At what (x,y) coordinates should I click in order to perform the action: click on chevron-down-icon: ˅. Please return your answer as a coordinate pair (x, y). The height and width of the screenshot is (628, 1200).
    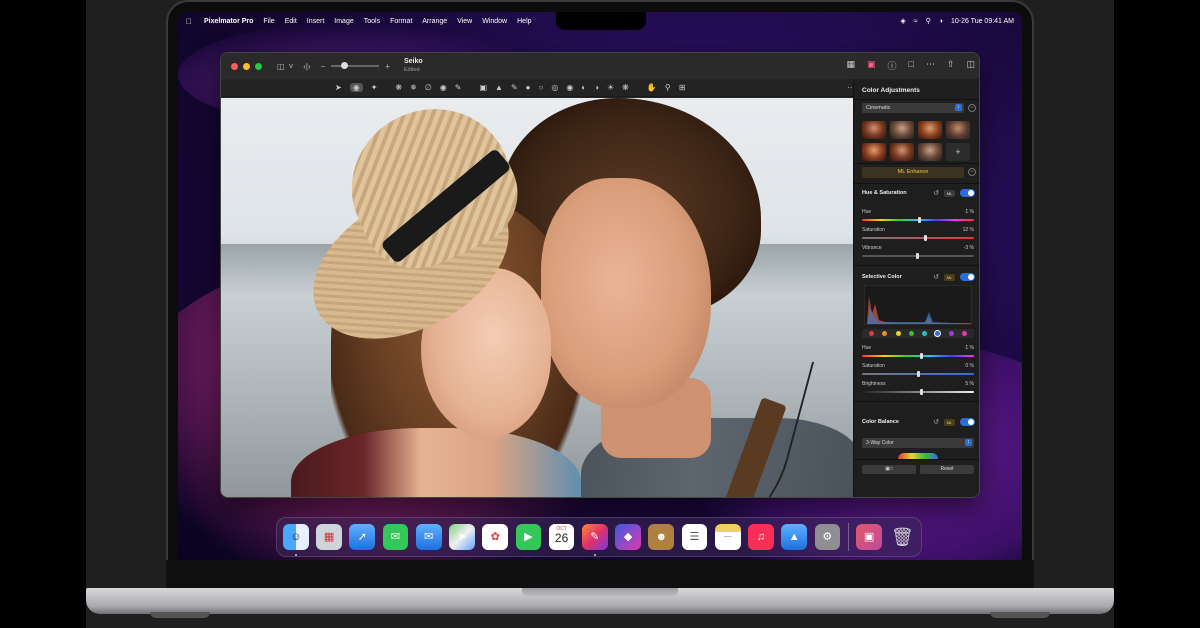
    Looking at the image, I should click on (291, 66).